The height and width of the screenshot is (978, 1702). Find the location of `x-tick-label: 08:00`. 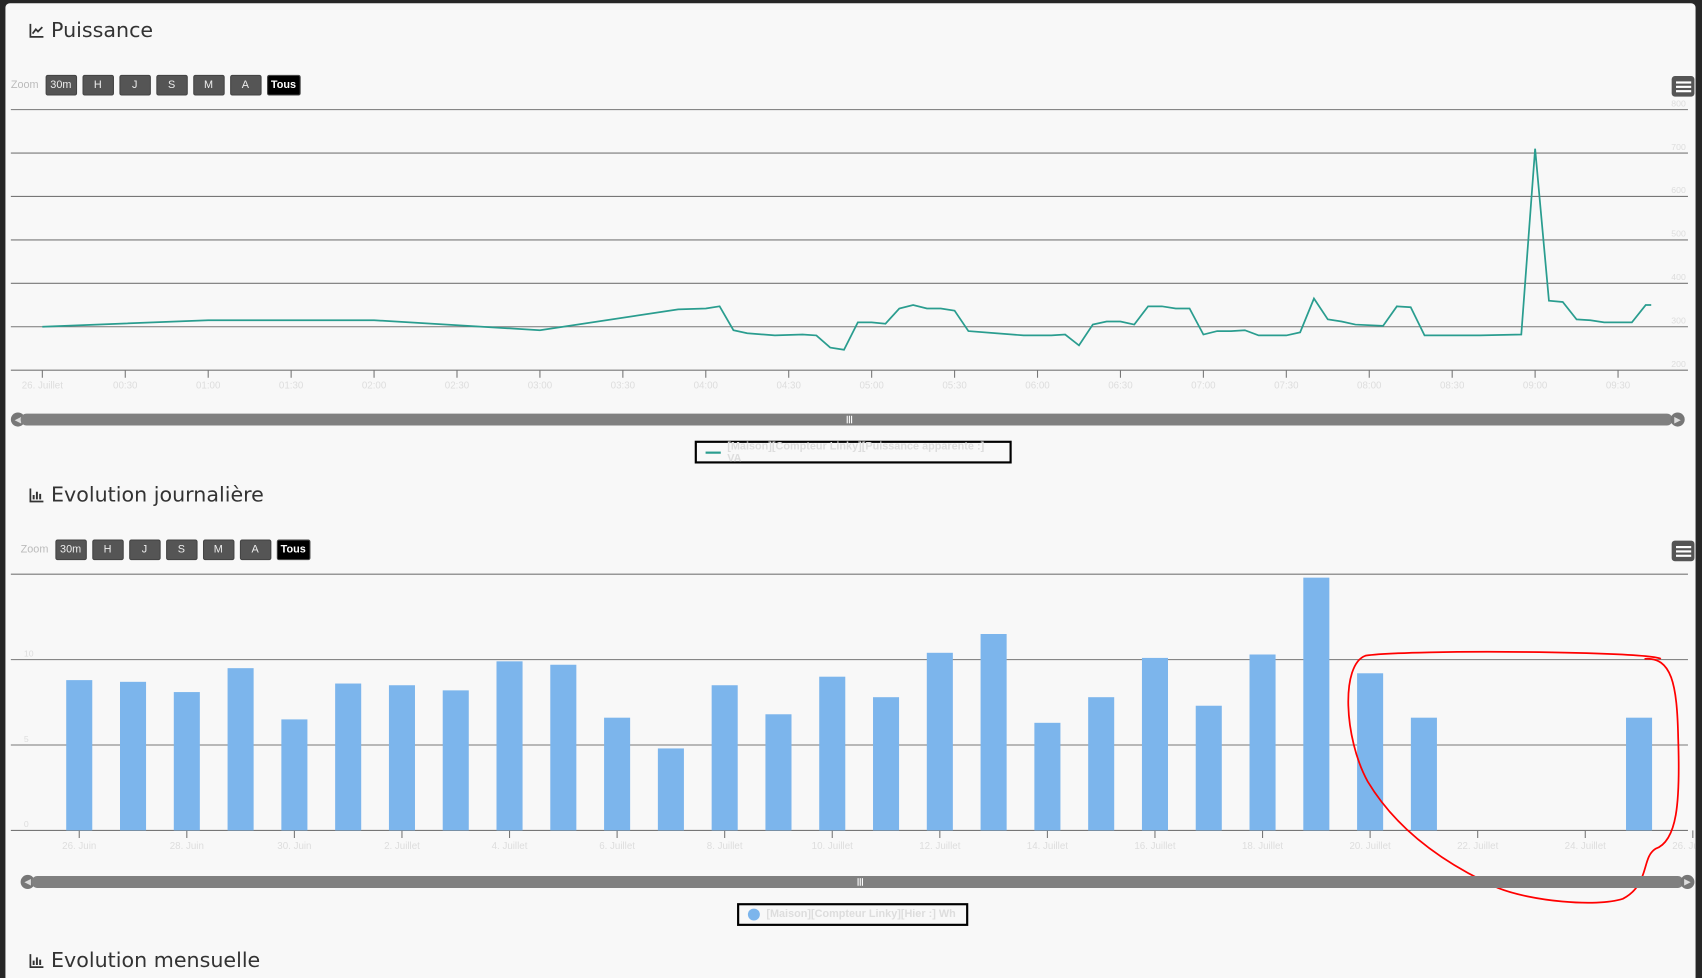

x-tick-label: 08:00 is located at coordinates (1369, 386).